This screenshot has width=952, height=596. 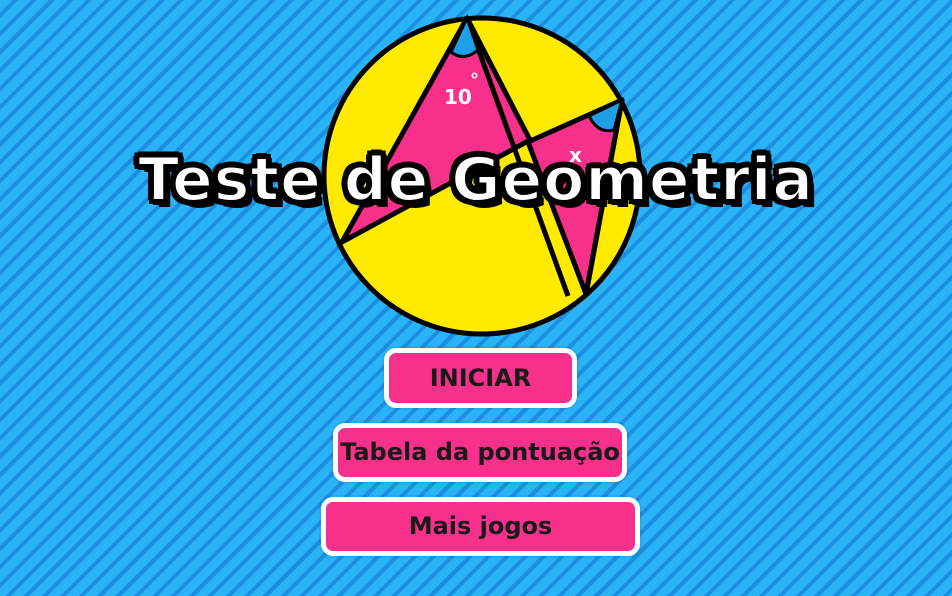 I want to click on more-games-button: Mais jogos, so click(x=480, y=526).